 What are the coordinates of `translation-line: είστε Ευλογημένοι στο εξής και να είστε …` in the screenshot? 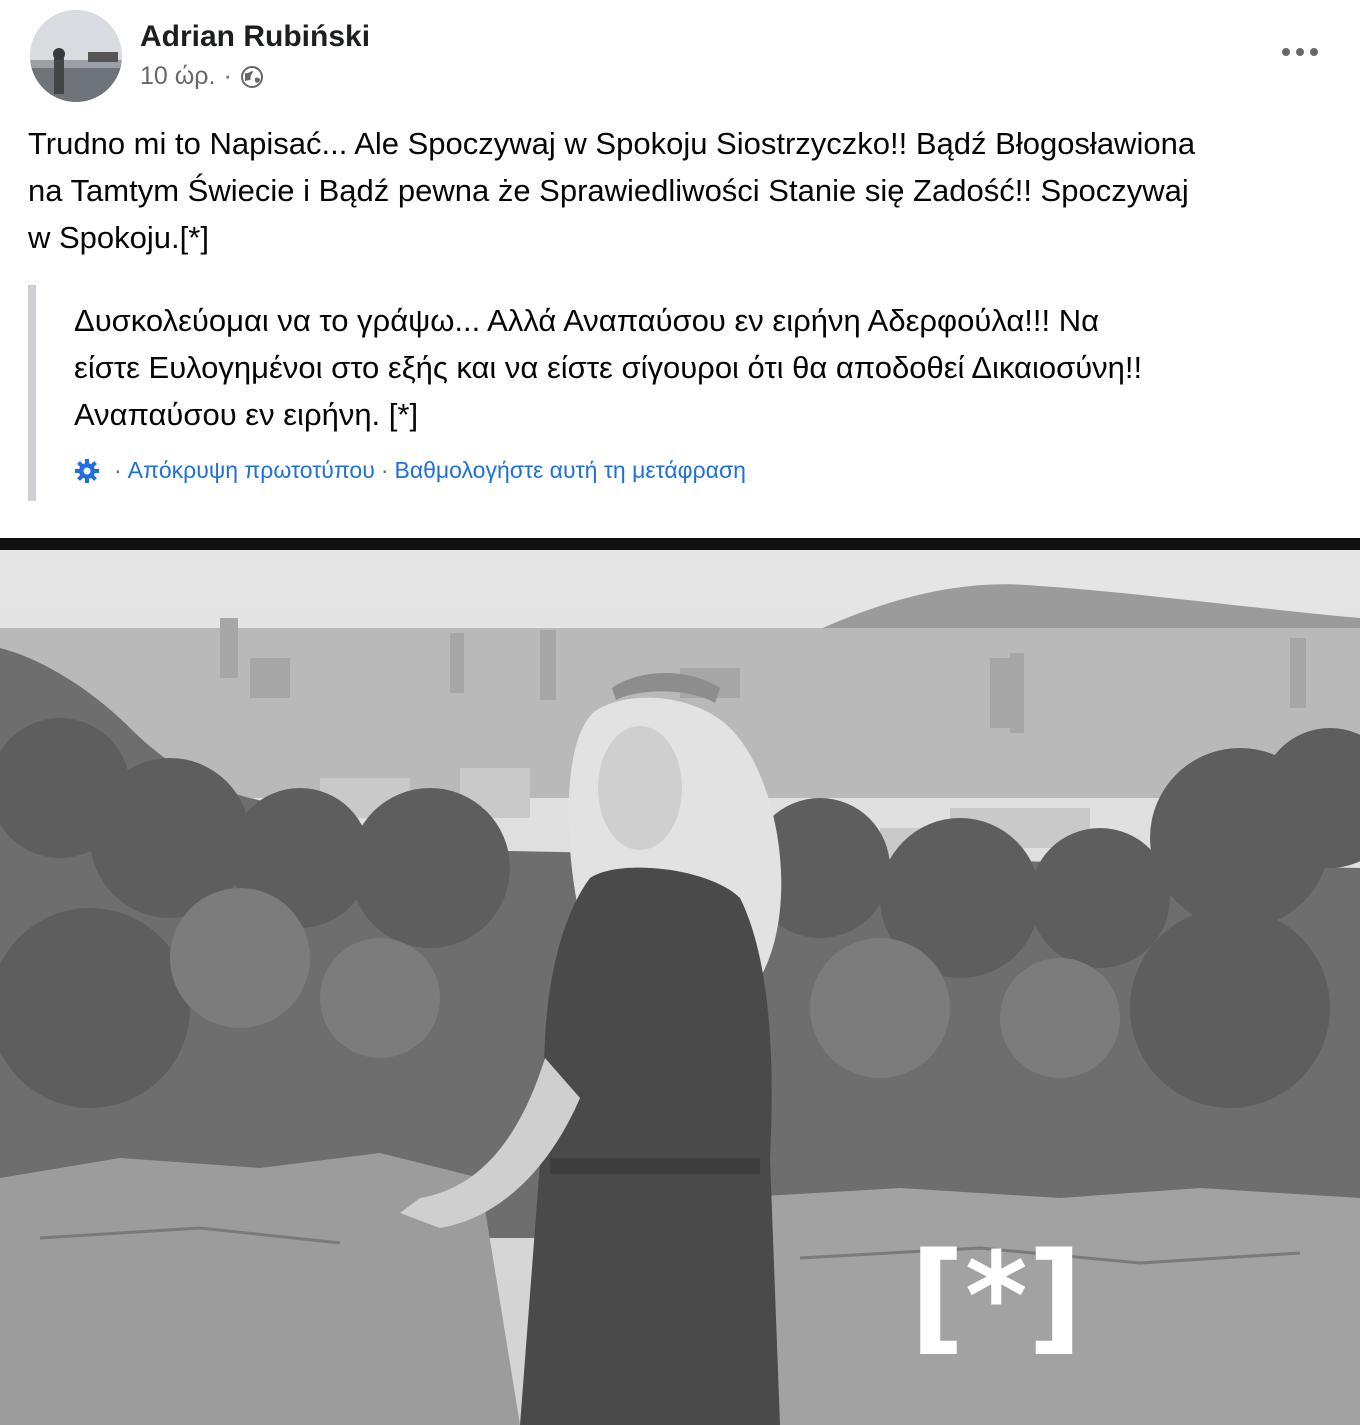 It's located at (608, 367).